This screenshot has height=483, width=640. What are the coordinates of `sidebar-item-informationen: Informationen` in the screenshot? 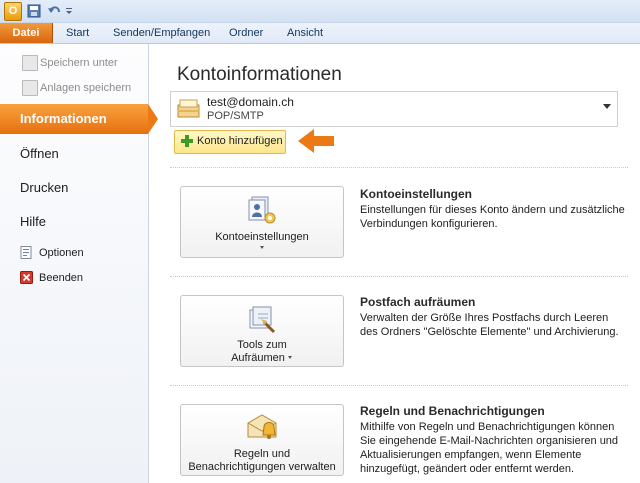 It's located at (79, 119).